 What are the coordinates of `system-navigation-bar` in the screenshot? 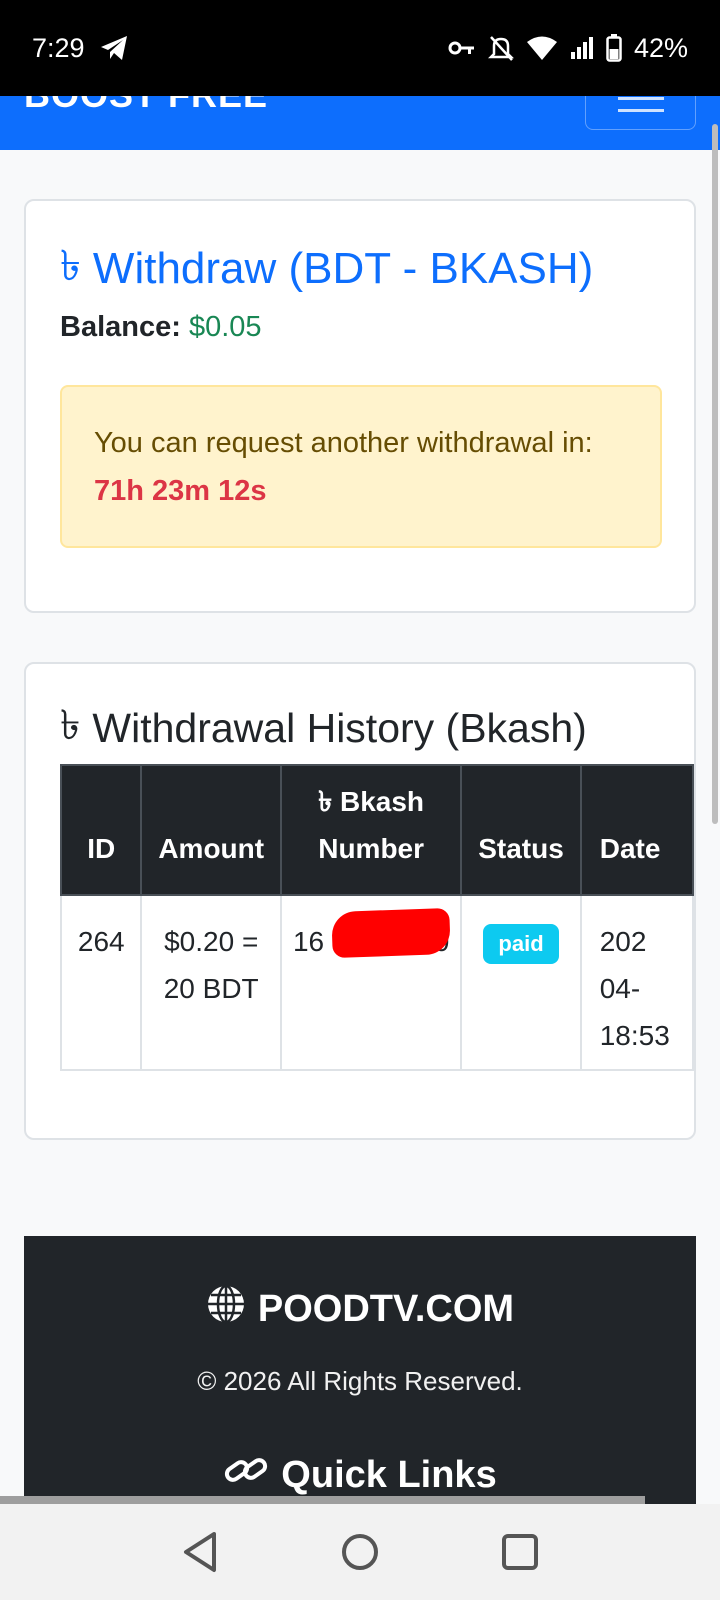 It's located at (360, 1552).